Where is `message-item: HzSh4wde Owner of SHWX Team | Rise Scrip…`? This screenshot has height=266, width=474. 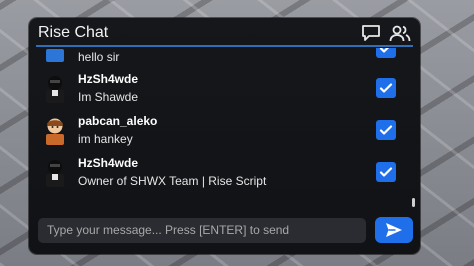
message-item: HzSh4wde Owner of SHWX Team | Rise Scrip… is located at coordinates (224, 175).